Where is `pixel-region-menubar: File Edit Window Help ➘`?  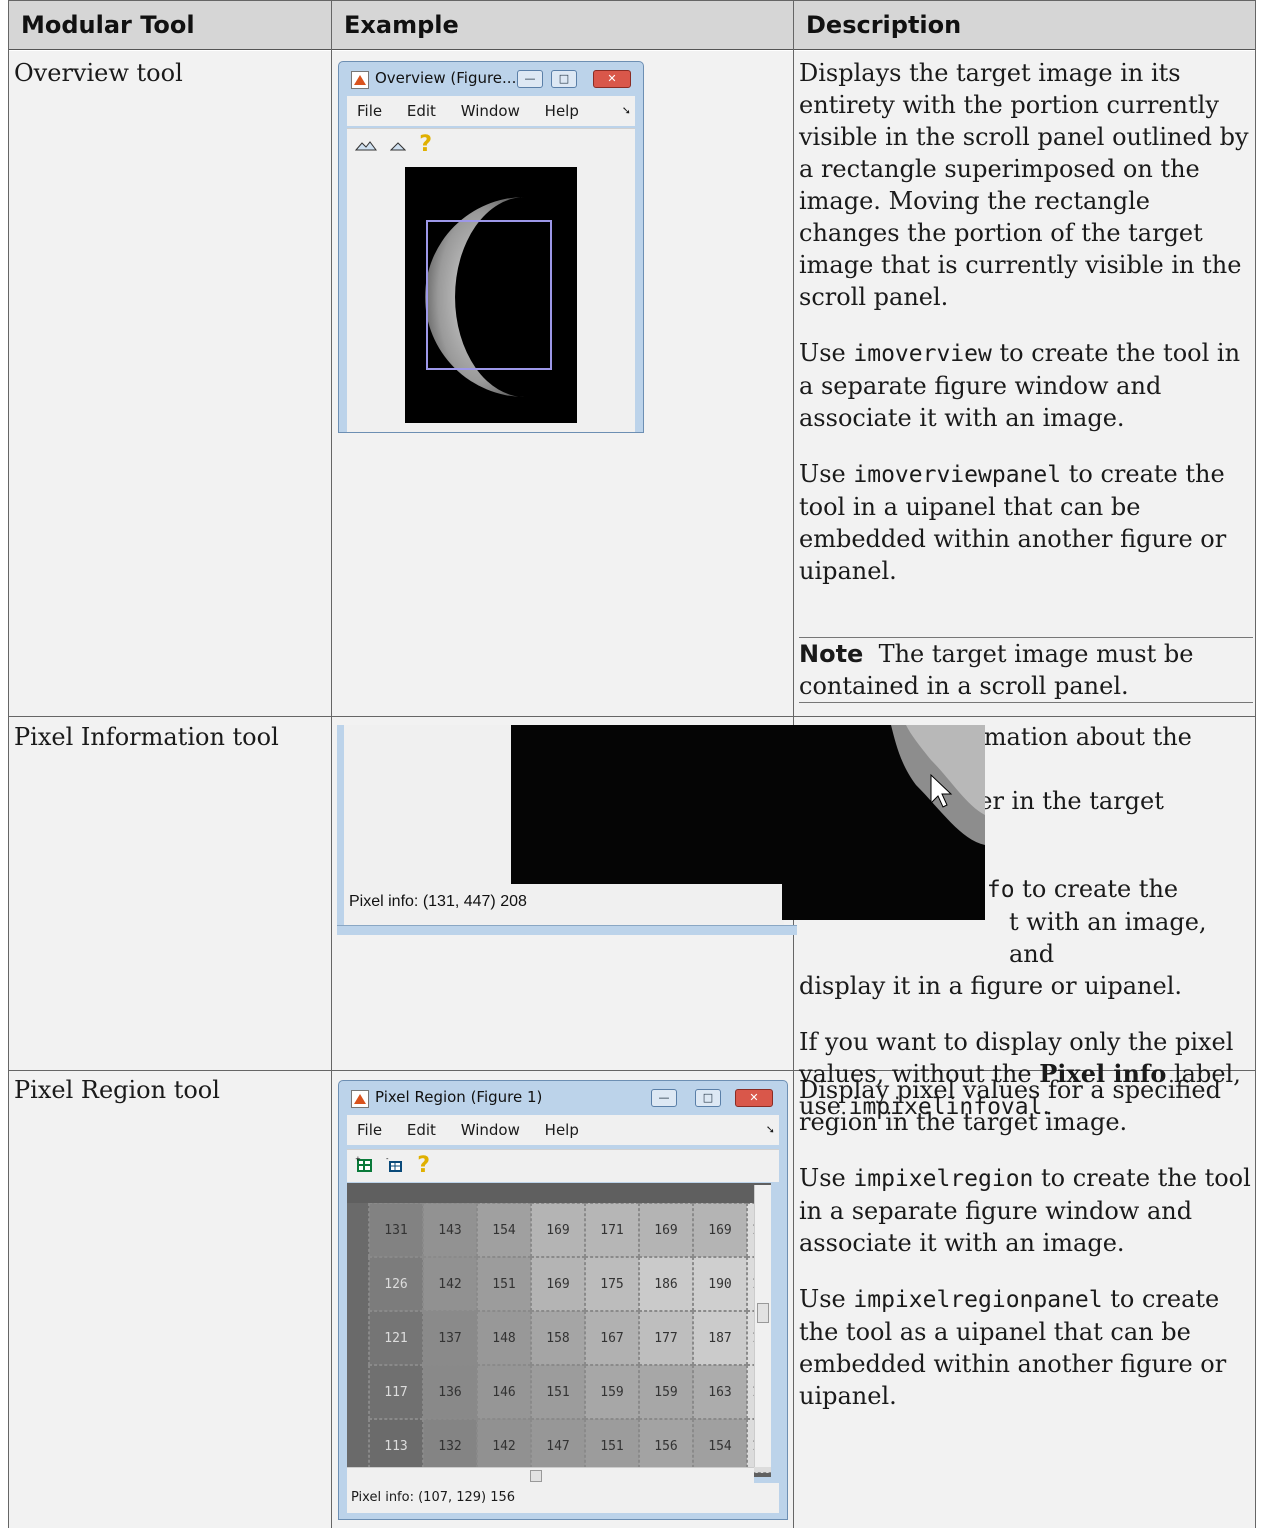
pixel-region-menubar: File Edit Window Help ➘ is located at coordinates (563, 1130).